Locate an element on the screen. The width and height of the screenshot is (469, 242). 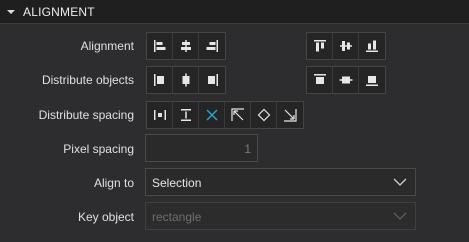
spacing-vertical-button is located at coordinates (186, 115).